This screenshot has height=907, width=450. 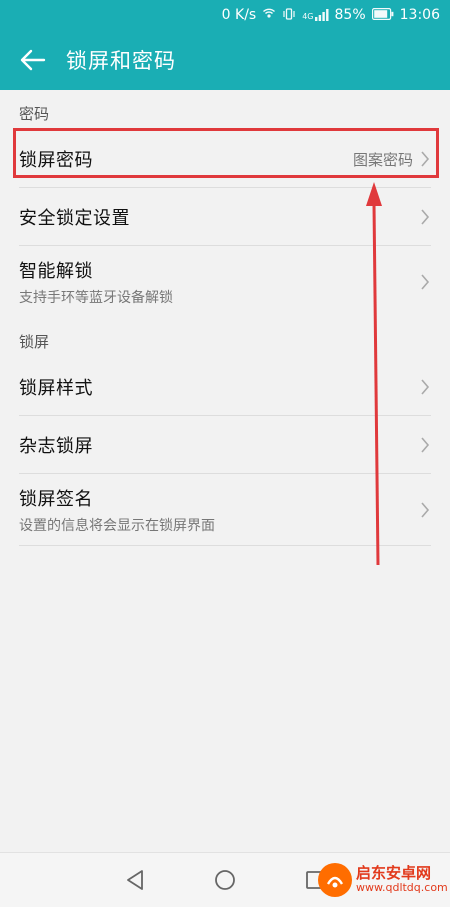 What do you see at coordinates (419, 15) in the screenshot?
I see `clock: 13:06` at bounding box center [419, 15].